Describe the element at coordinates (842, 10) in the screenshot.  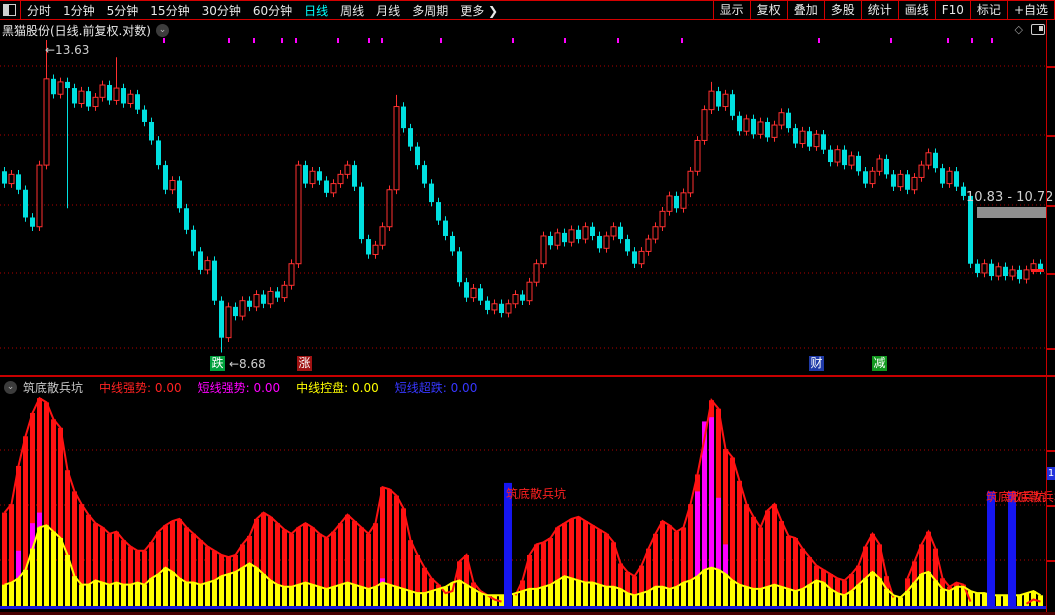
I see `menu-item-多股: 多股` at that location.